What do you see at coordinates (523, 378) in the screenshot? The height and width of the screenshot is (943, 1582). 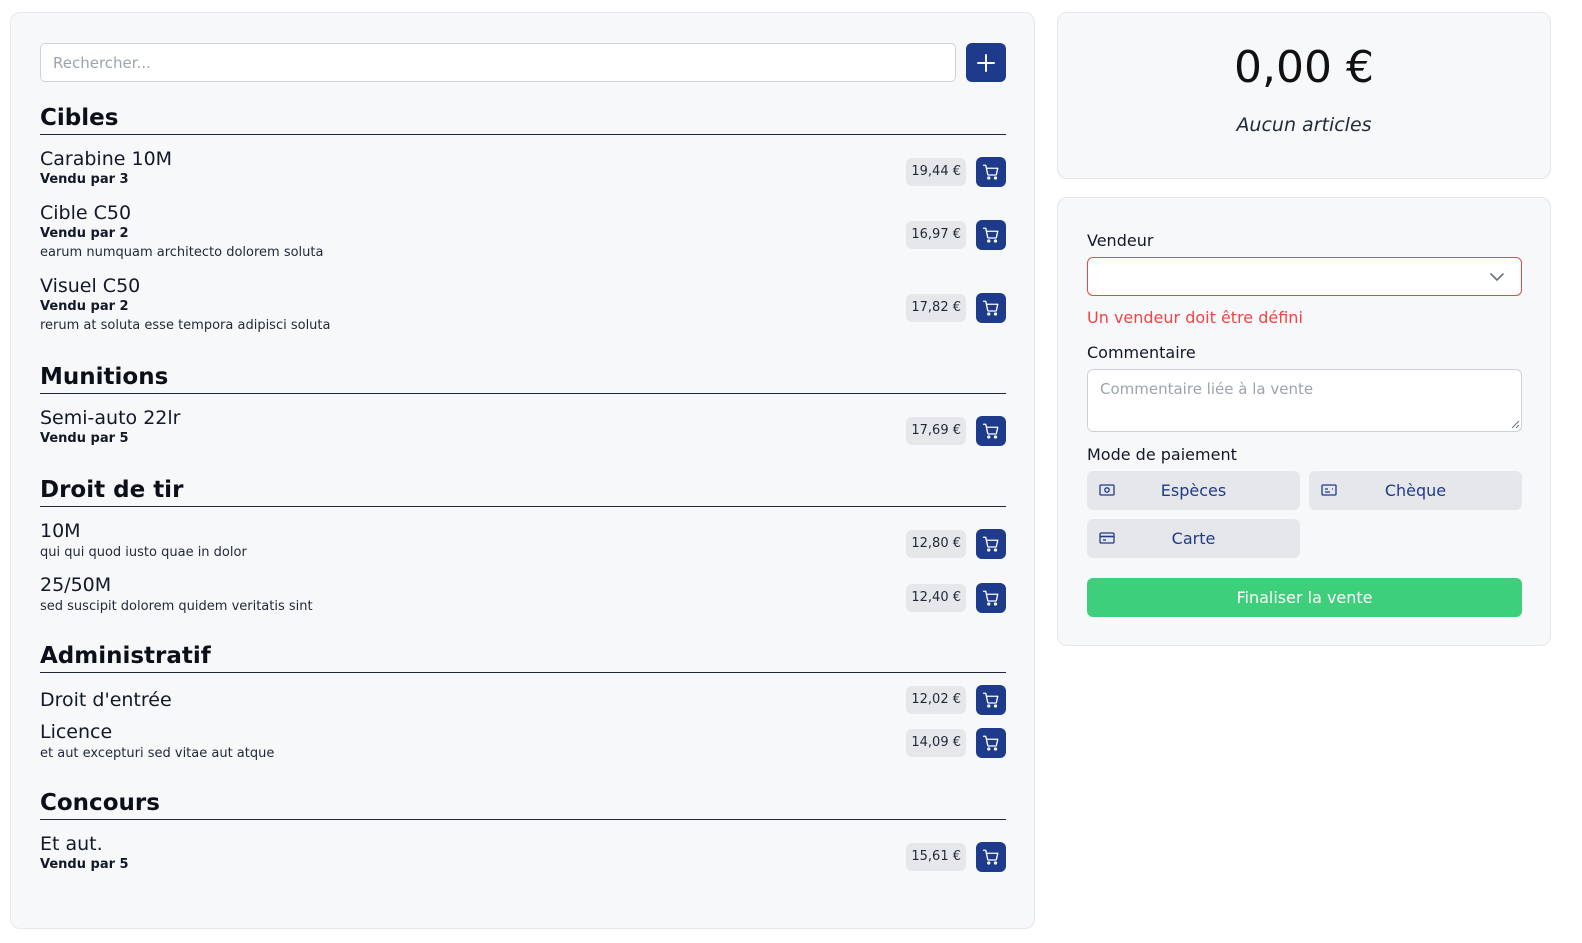 I see `category-title-munitions: Munitions` at bounding box center [523, 378].